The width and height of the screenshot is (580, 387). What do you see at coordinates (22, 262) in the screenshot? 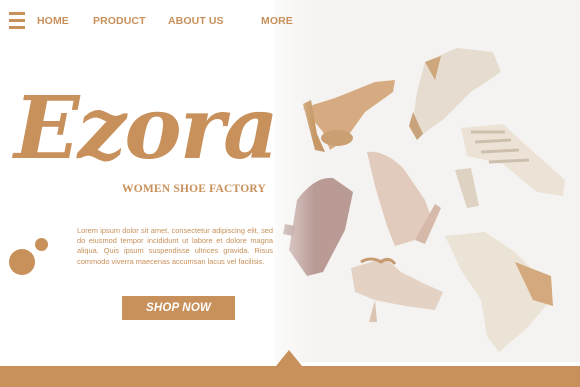
I see `decorative-dot-large` at bounding box center [22, 262].